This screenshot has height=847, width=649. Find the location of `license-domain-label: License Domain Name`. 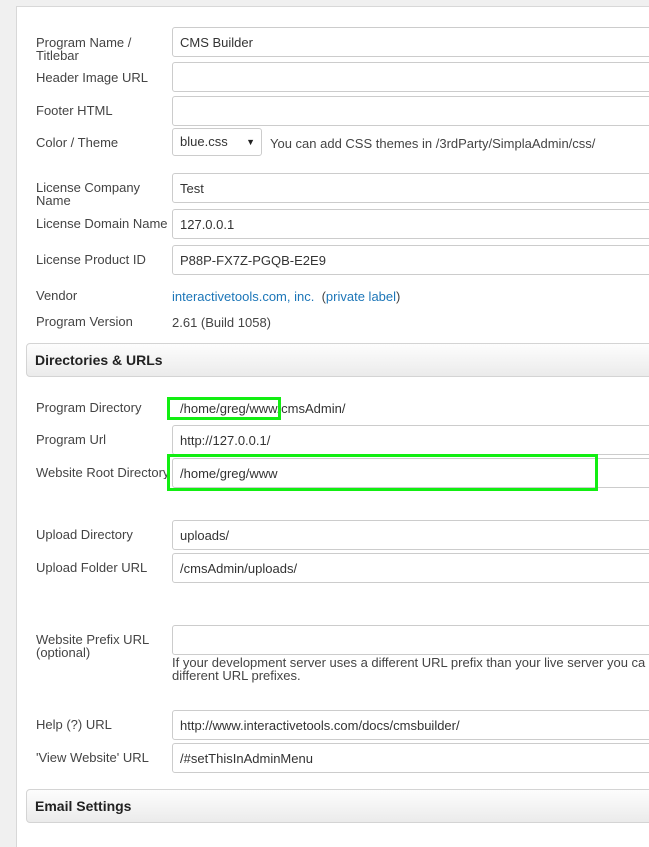

license-domain-label: License Domain Name is located at coordinates (102, 223).